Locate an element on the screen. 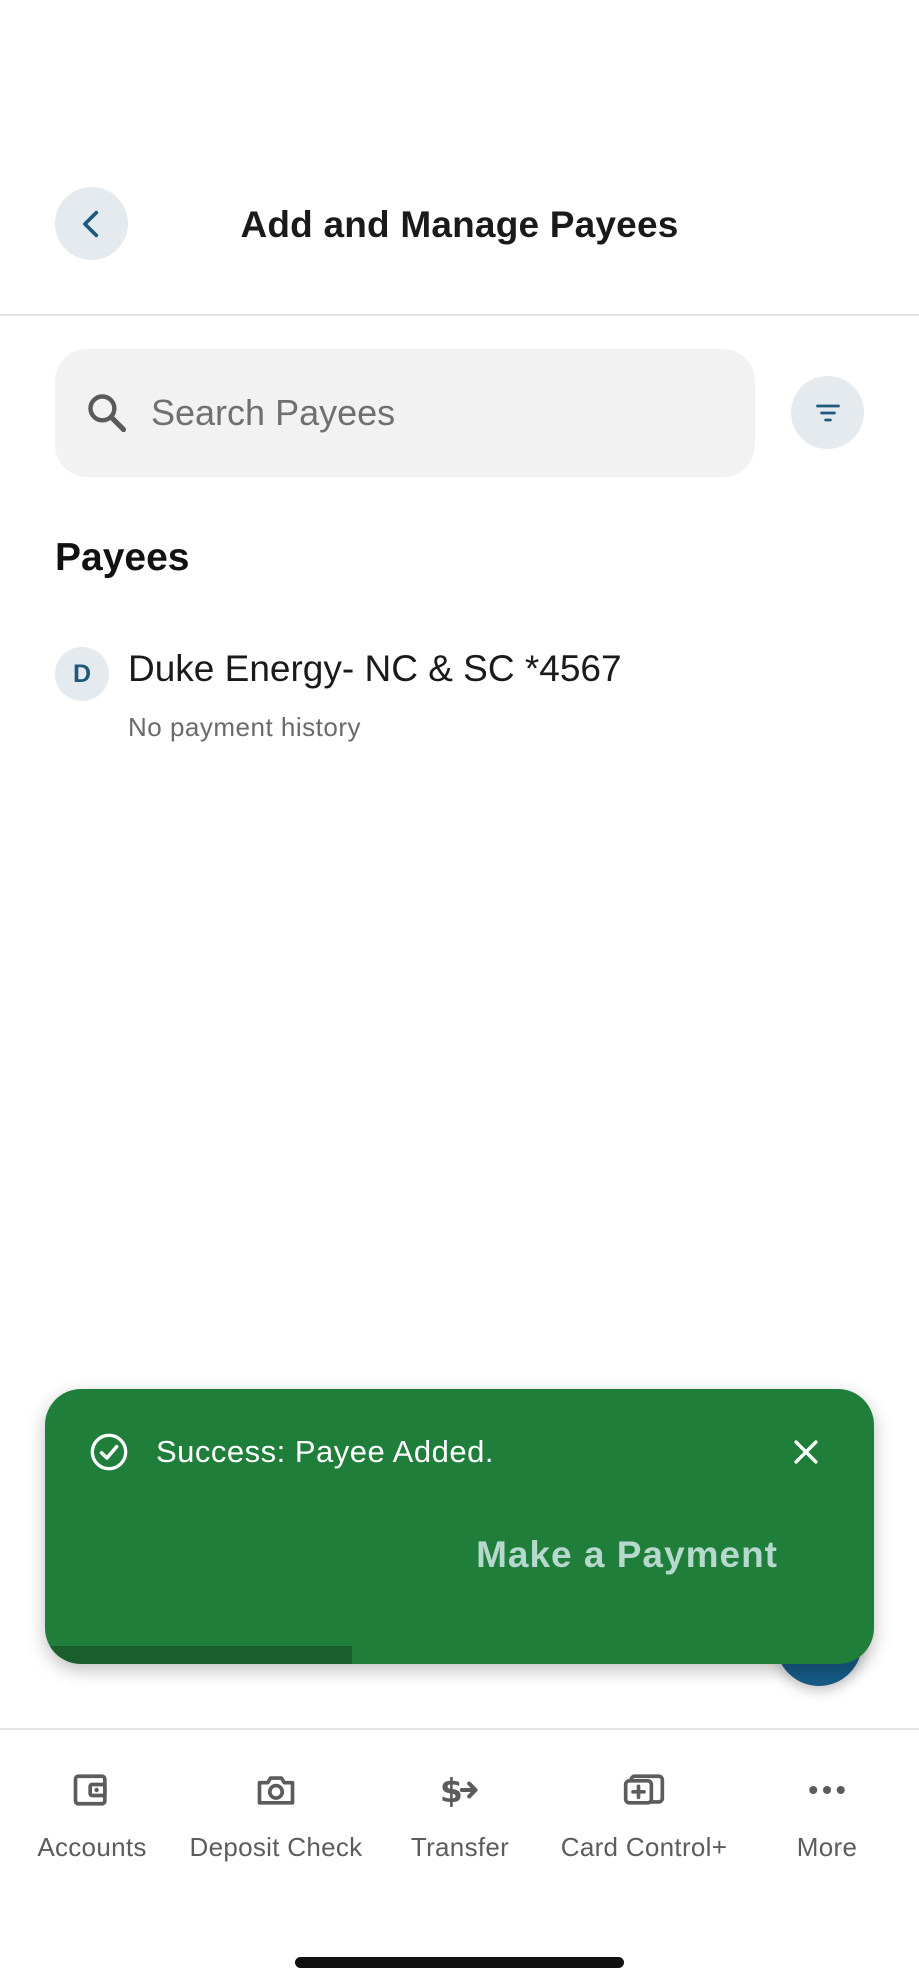  nav-more: More is located at coordinates (827, 1815).